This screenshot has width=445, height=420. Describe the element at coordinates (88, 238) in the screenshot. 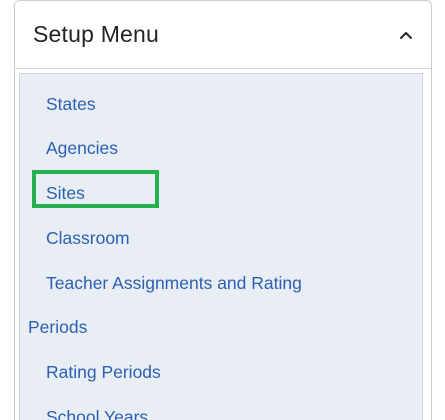

I see `menu-item-classroom: Classroom` at that location.